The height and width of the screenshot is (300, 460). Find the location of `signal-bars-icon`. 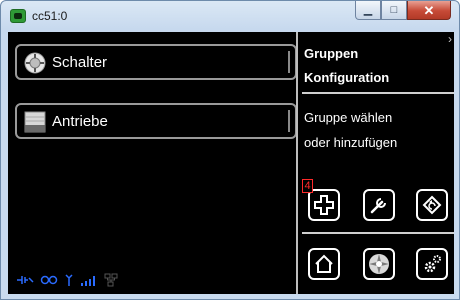

signal-bars-icon is located at coordinates (88, 281).